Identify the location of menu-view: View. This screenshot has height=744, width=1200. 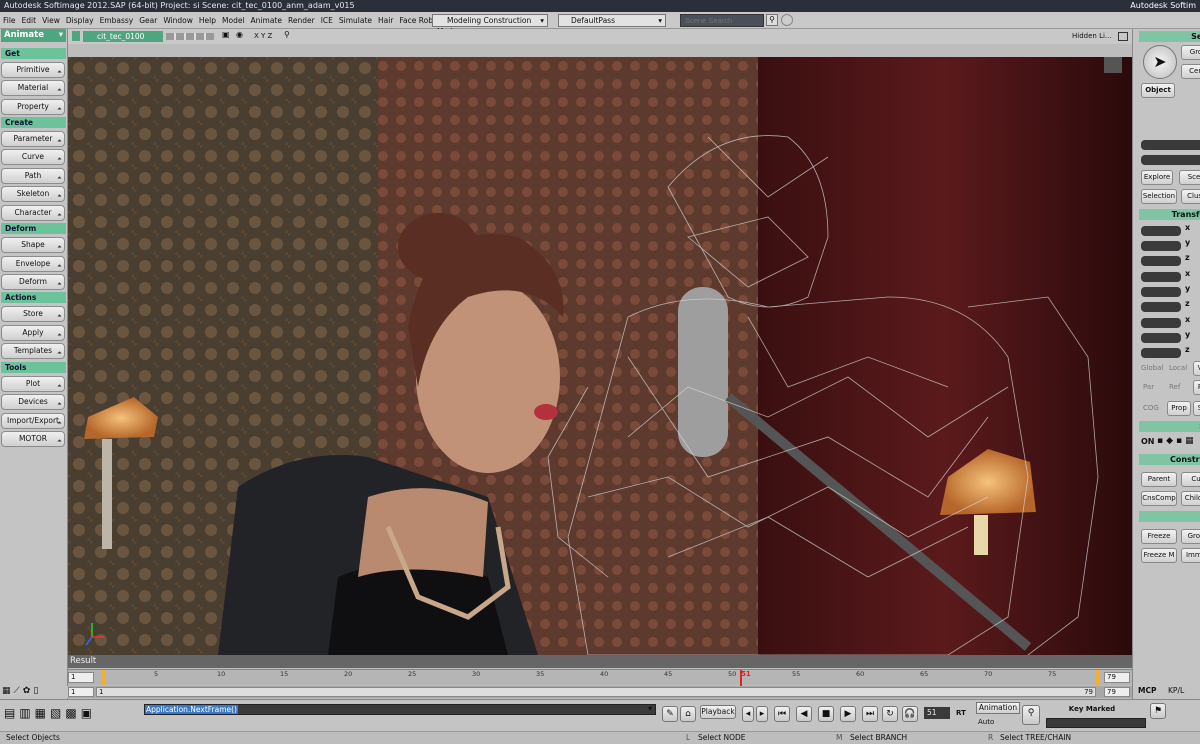
(51, 20).